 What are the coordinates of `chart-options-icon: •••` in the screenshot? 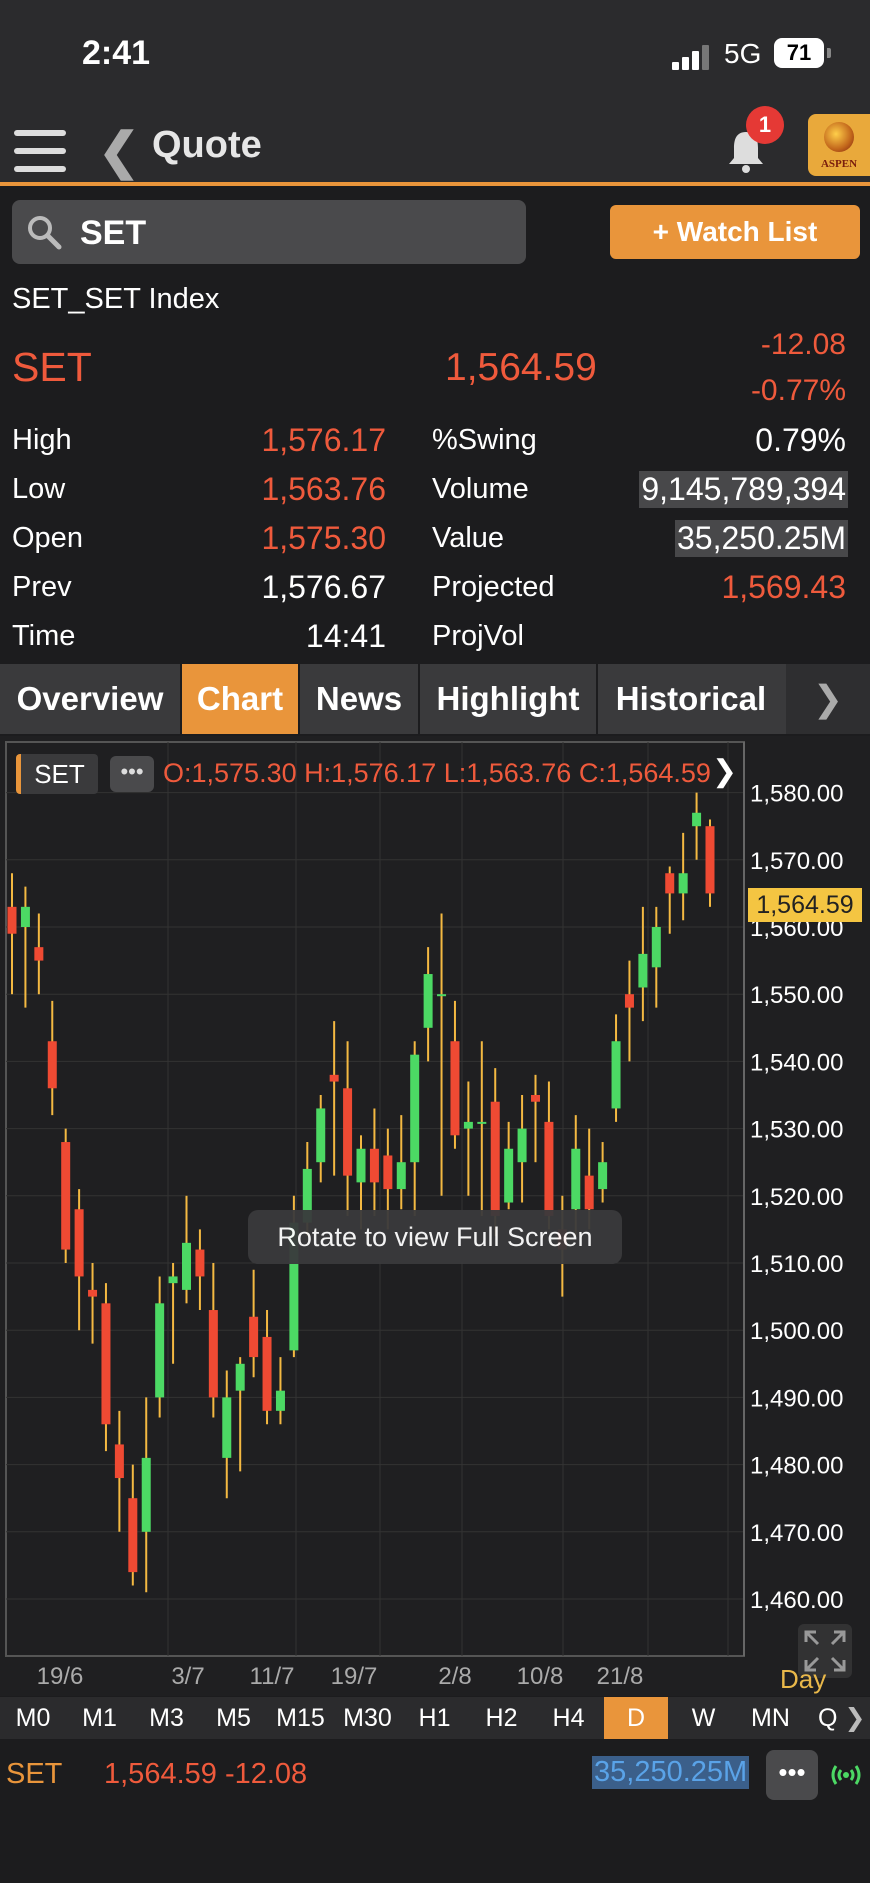 It's located at (132, 774).